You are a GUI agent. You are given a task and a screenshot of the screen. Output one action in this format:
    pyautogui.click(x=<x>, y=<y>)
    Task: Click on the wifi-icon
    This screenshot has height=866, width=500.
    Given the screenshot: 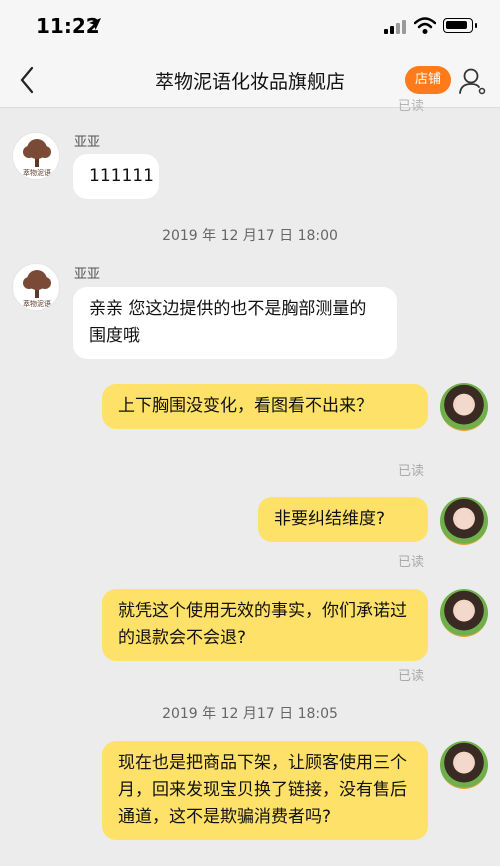 What is the action you would take?
    pyautogui.click(x=425, y=25)
    